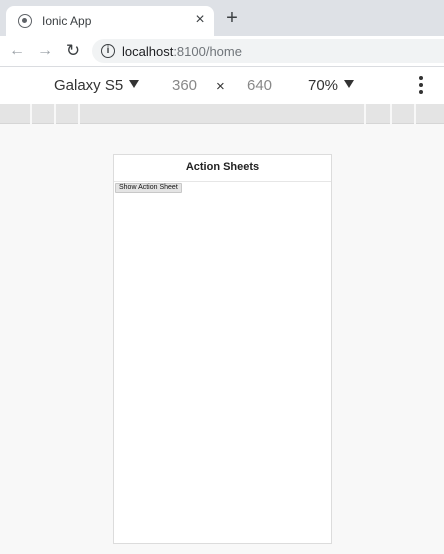 The width and height of the screenshot is (444, 554). What do you see at coordinates (148, 188) in the screenshot?
I see `show-action-sheet-button: Show Action Sheet` at bounding box center [148, 188].